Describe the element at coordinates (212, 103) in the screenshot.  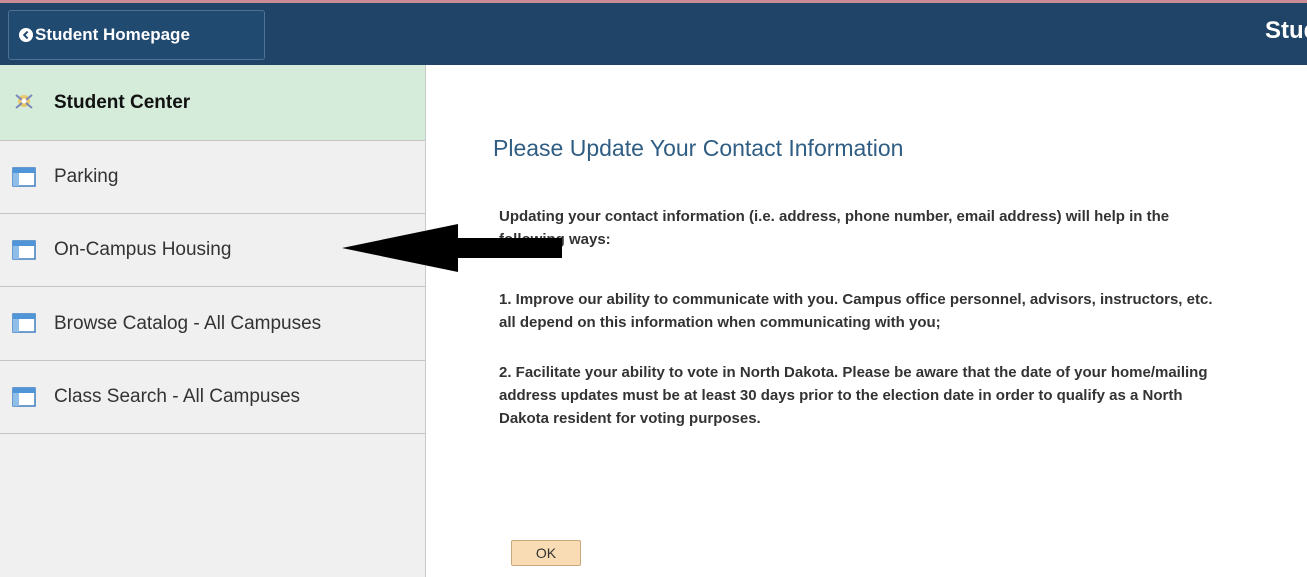
I see `sidebar-item-student-center: Student Center` at that location.